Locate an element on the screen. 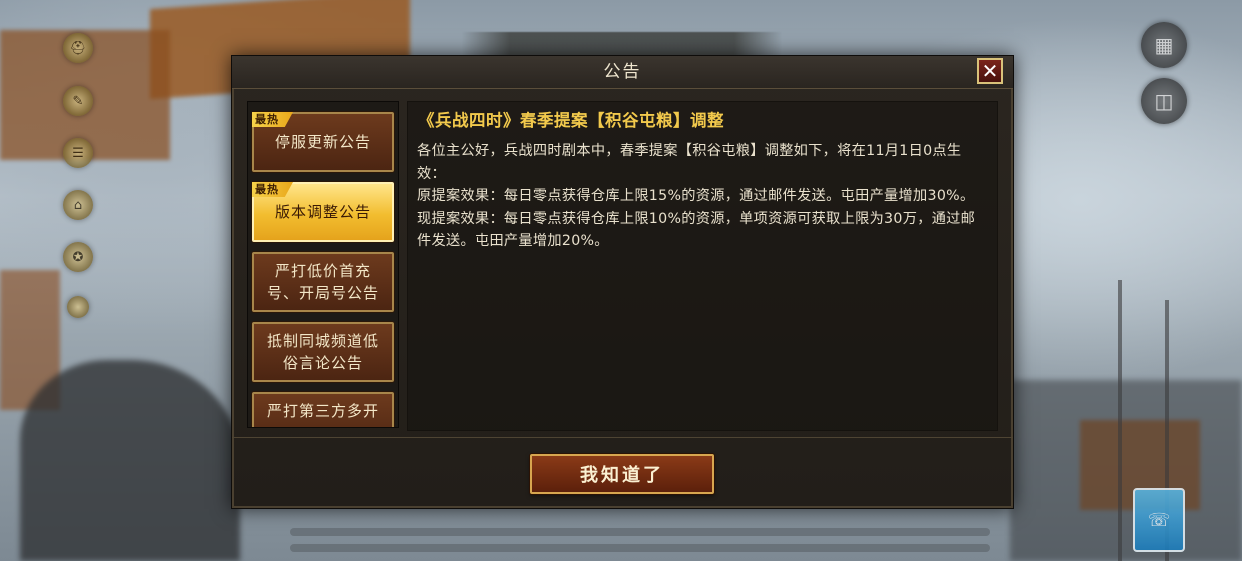 The width and height of the screenshot is (1242, 561). confirm-button: 我知道了 is located at coordinates (622, 474).